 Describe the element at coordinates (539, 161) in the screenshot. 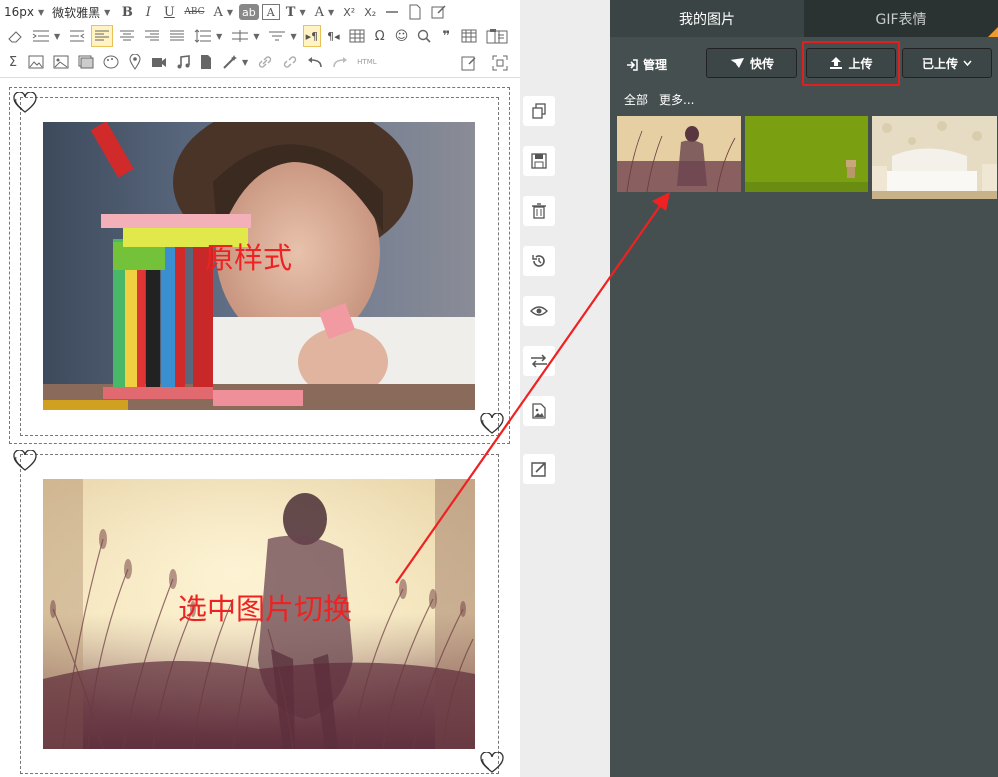

I see `save-block-button` at that location.